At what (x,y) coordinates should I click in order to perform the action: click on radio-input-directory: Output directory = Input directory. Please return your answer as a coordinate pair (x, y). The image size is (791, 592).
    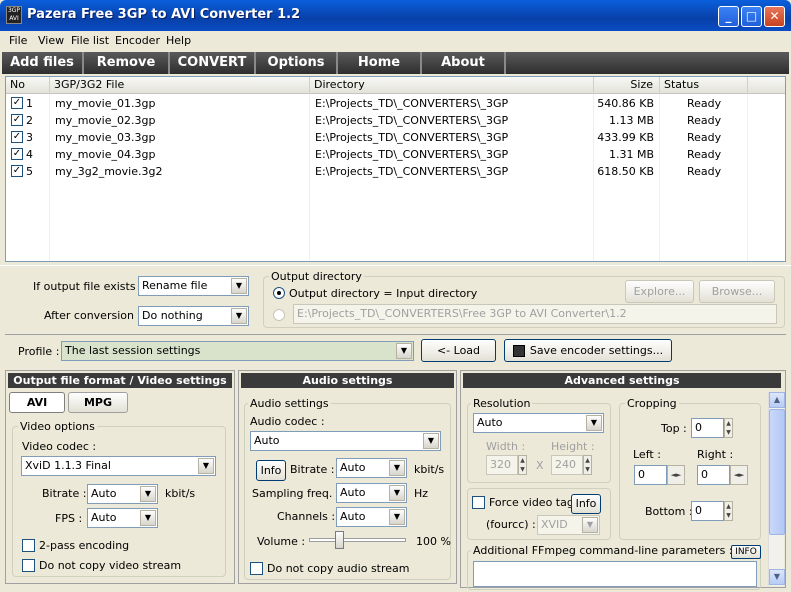
    Looking at the image, I should click on (375, 293).